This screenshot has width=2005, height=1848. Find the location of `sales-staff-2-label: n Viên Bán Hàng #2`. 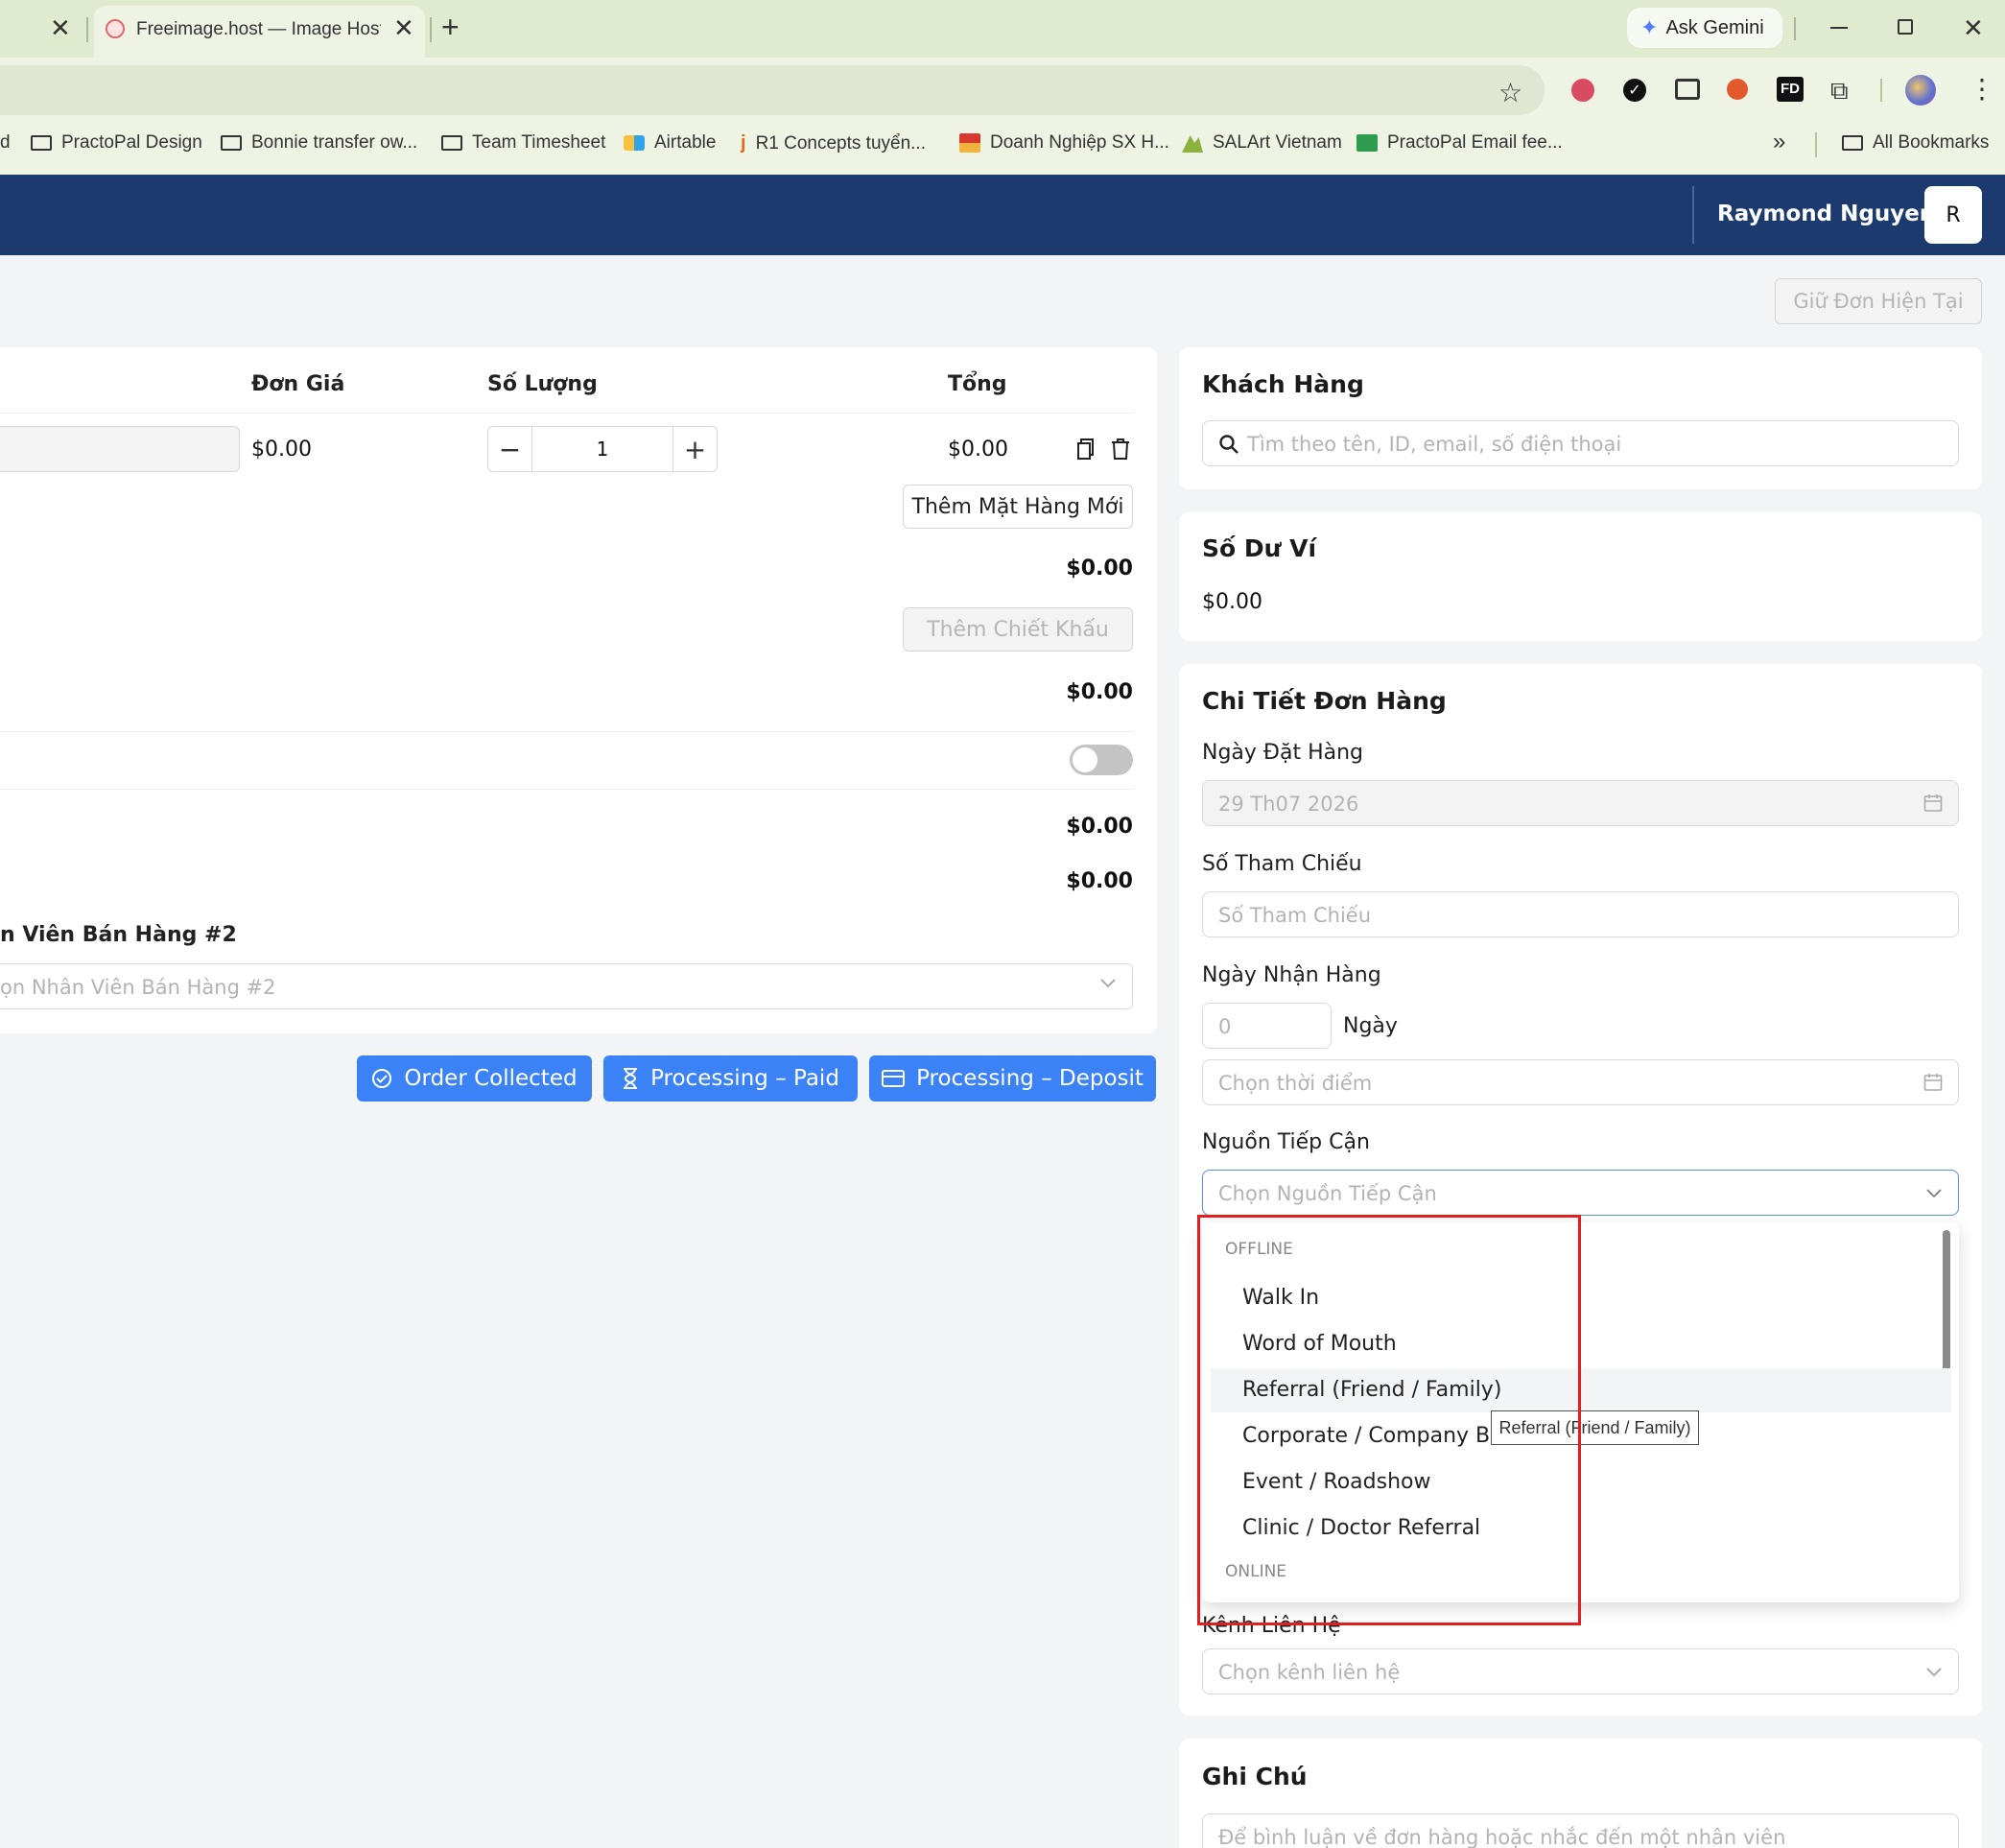

sales-staff-2-label: n Viên Bán Hàng #2 is located at coordinates (118, 935).